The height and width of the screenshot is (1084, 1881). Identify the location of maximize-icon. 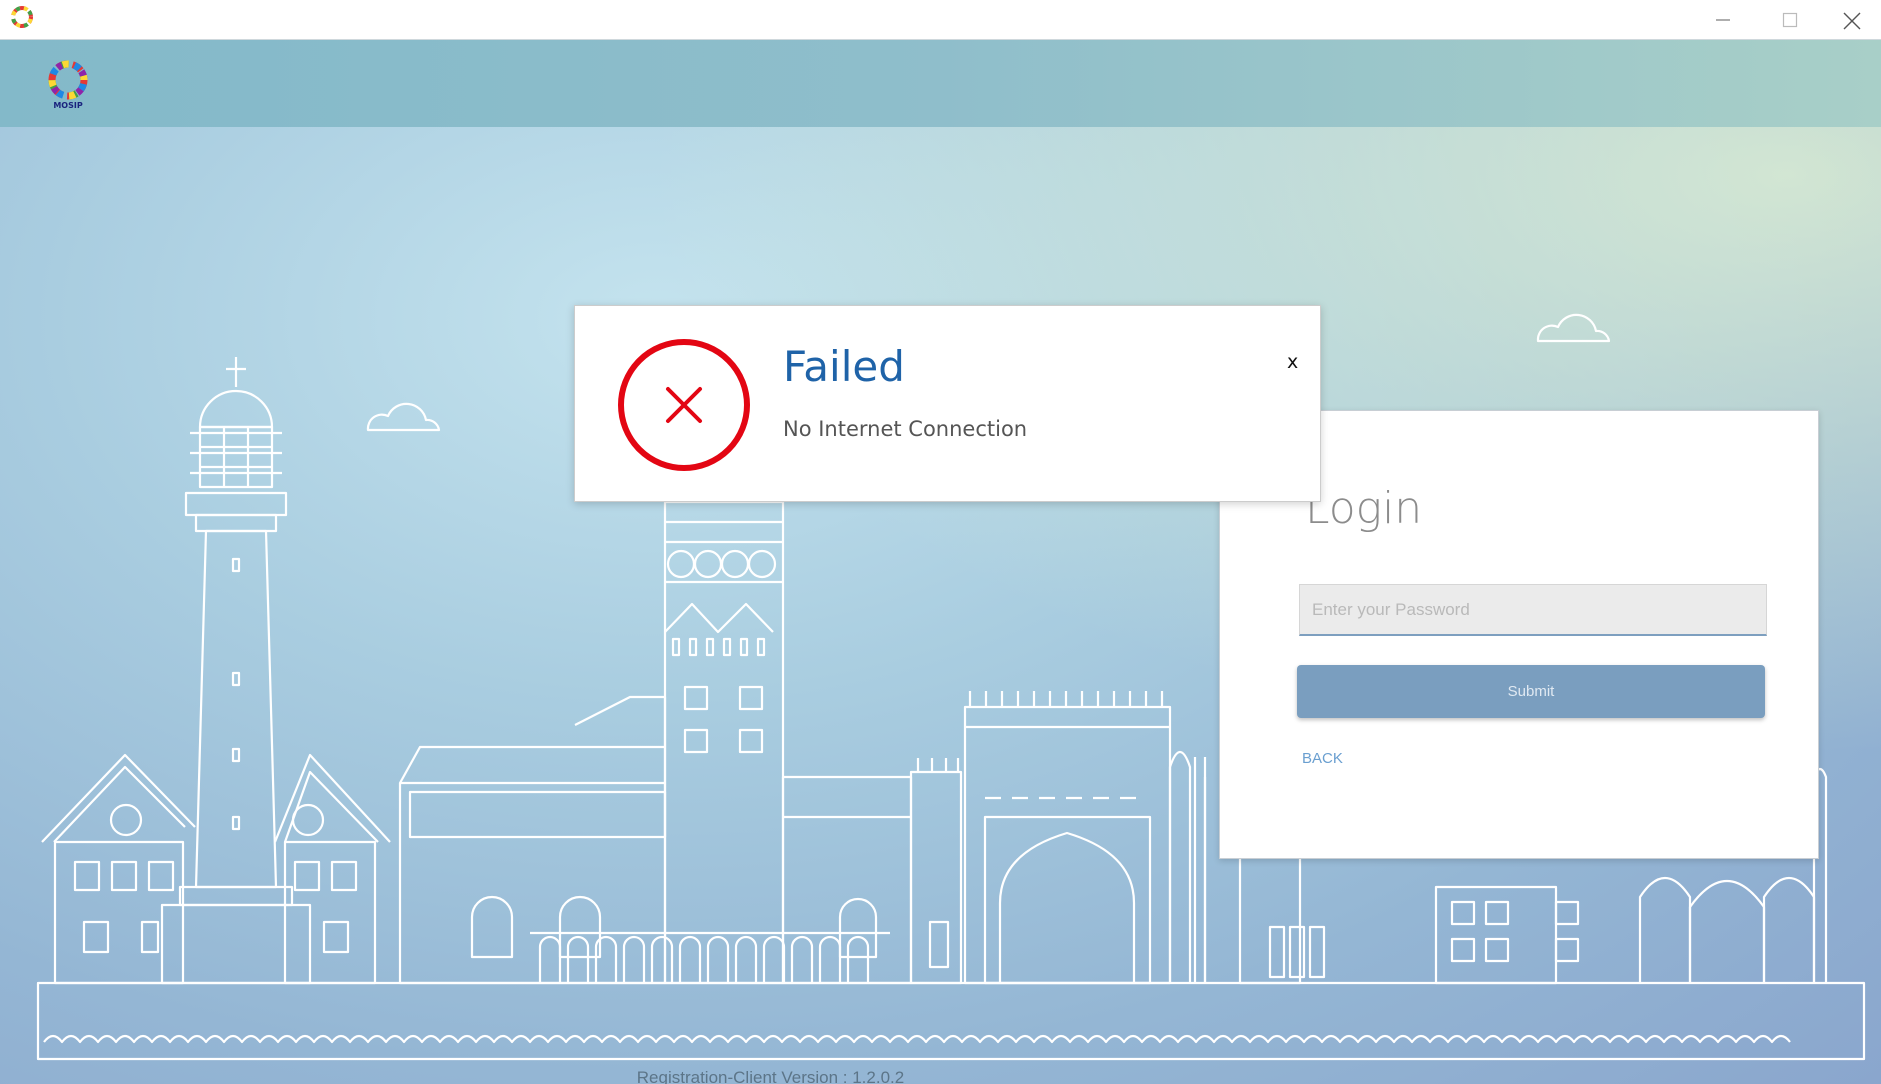
(1790, 20).